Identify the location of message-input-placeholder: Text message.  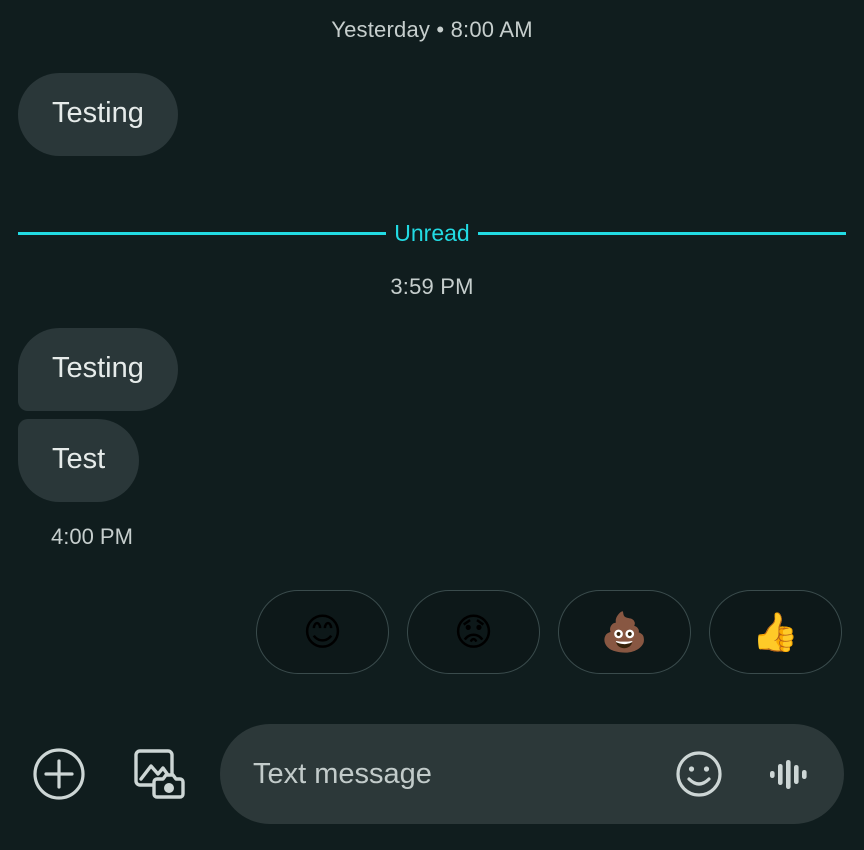
(460, 774).